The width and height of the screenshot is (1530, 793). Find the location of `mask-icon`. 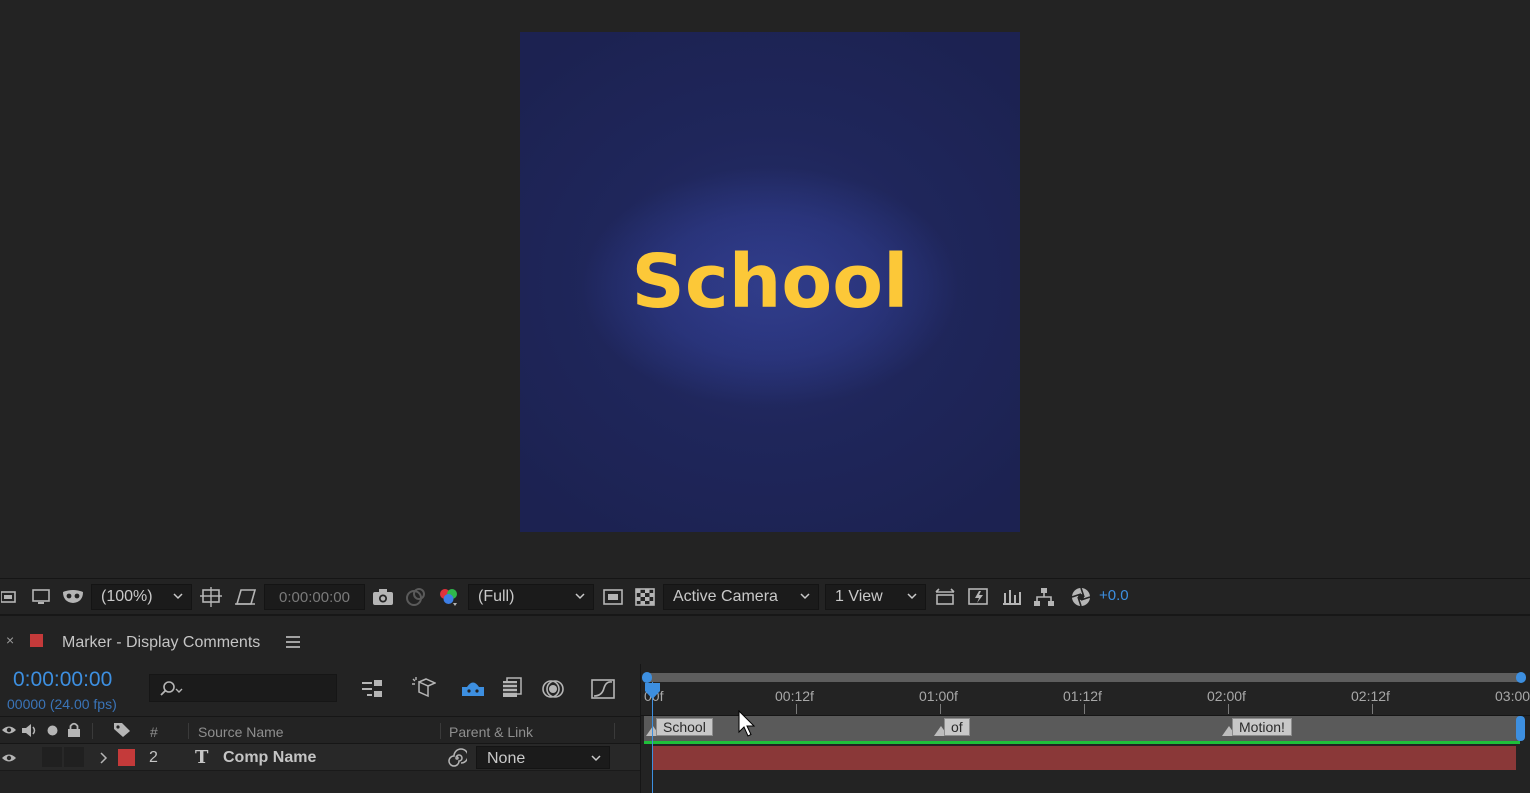

mask-icon is located at coordinates (73, 597).